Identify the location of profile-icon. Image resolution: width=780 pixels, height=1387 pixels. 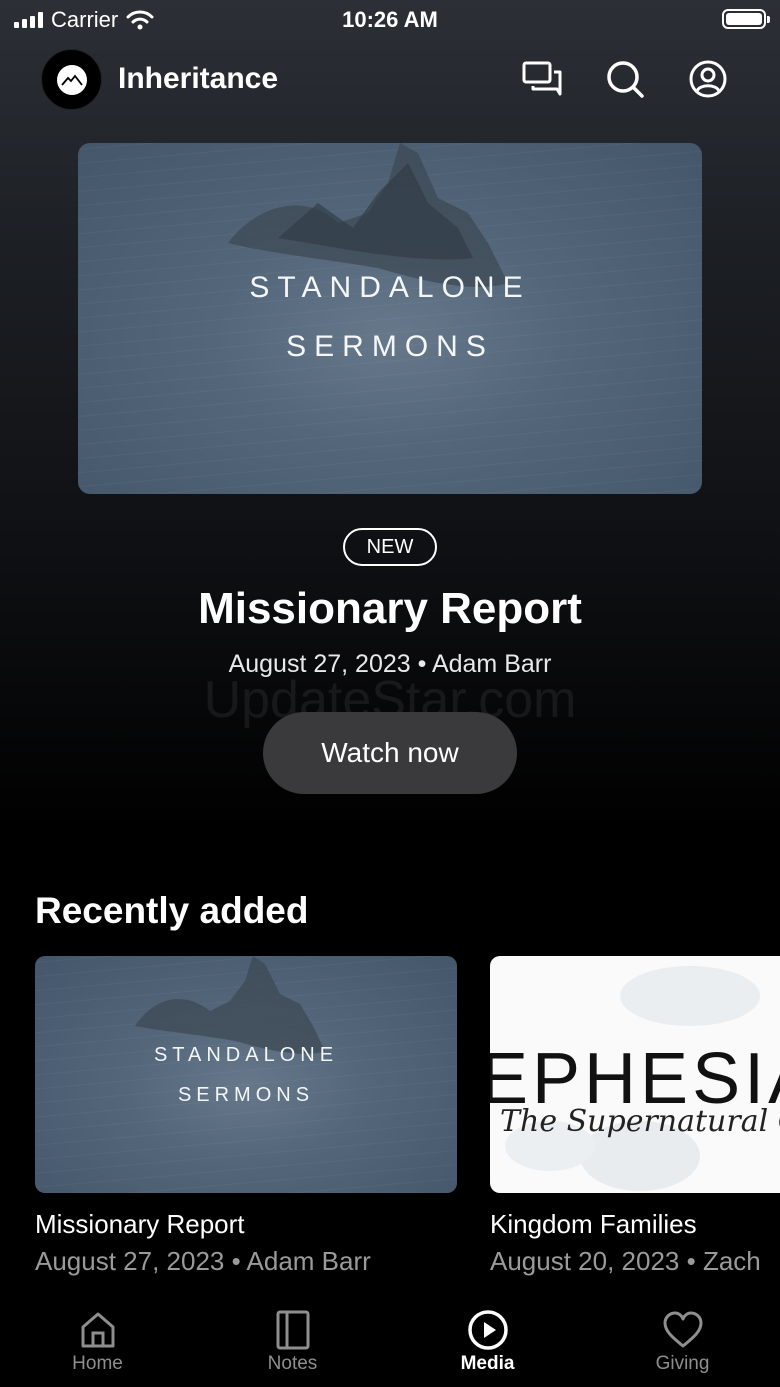
(708, 79).